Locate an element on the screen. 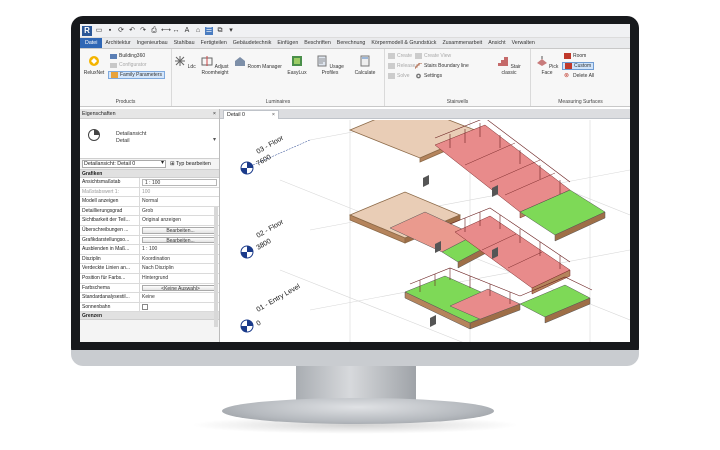 The image size is (720, 450). instance-selector: Detailansicht: Detail 0 is located at coordinates (124, 164).